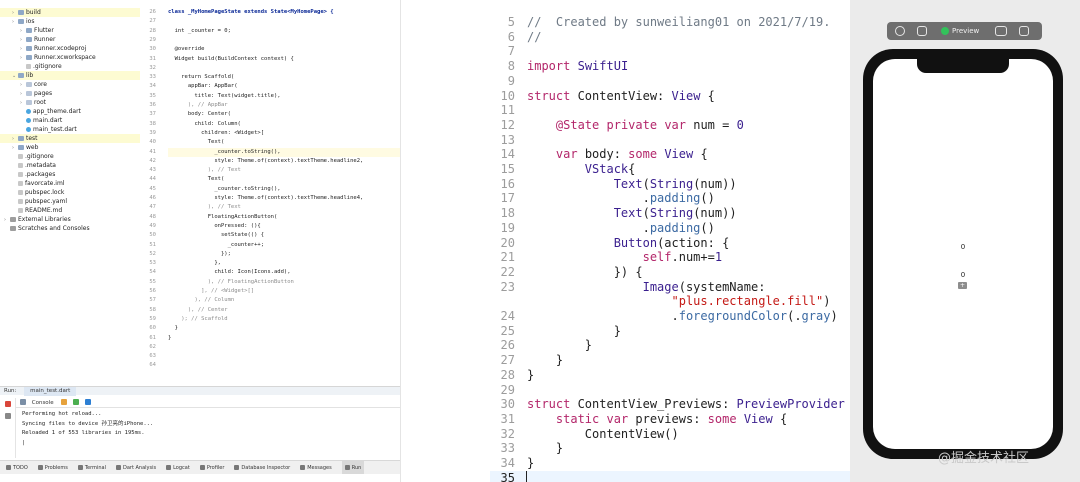 Image resolution: width=1080 pixels, height=482 pixels. Describe the element at coordinates (284, 59) in the screenshot. I see `dart-code-line: Widget build(BuildContext context) {` at that location.